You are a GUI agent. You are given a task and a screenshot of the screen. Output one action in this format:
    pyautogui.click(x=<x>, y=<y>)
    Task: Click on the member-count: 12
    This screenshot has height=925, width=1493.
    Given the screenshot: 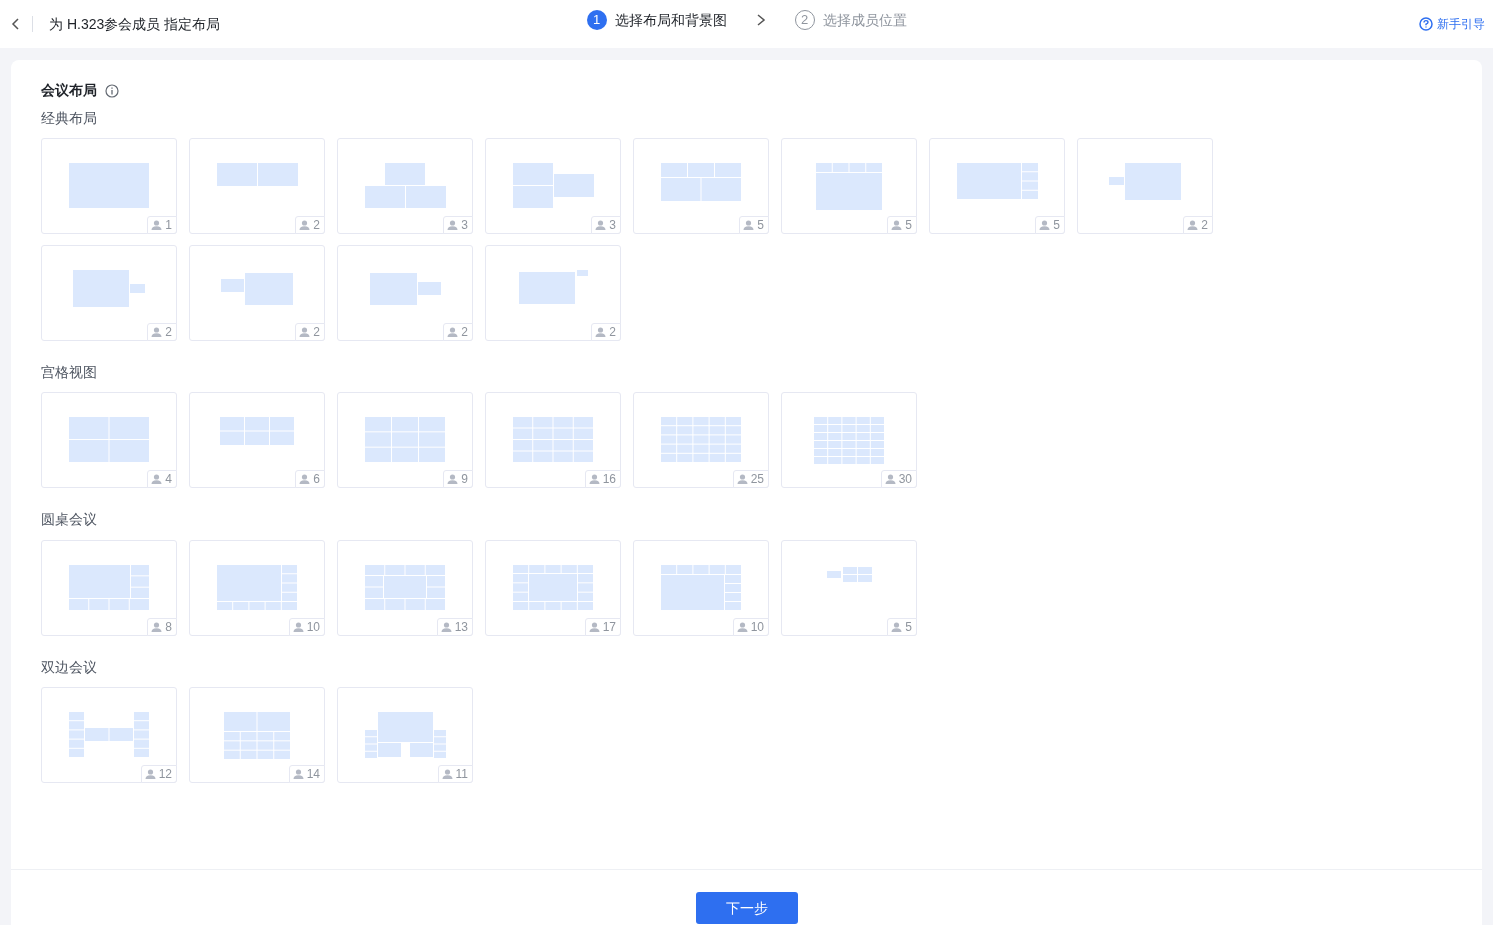 What is the action you would take?
    pyautogui.click(x=158, y=773)
    